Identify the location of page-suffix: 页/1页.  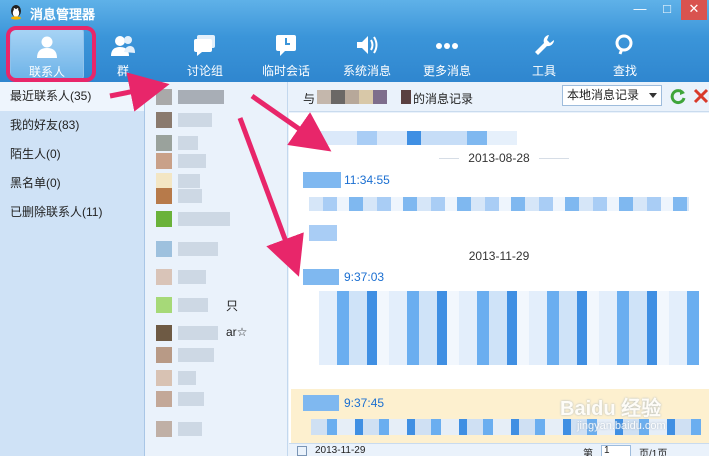
(653, 452).